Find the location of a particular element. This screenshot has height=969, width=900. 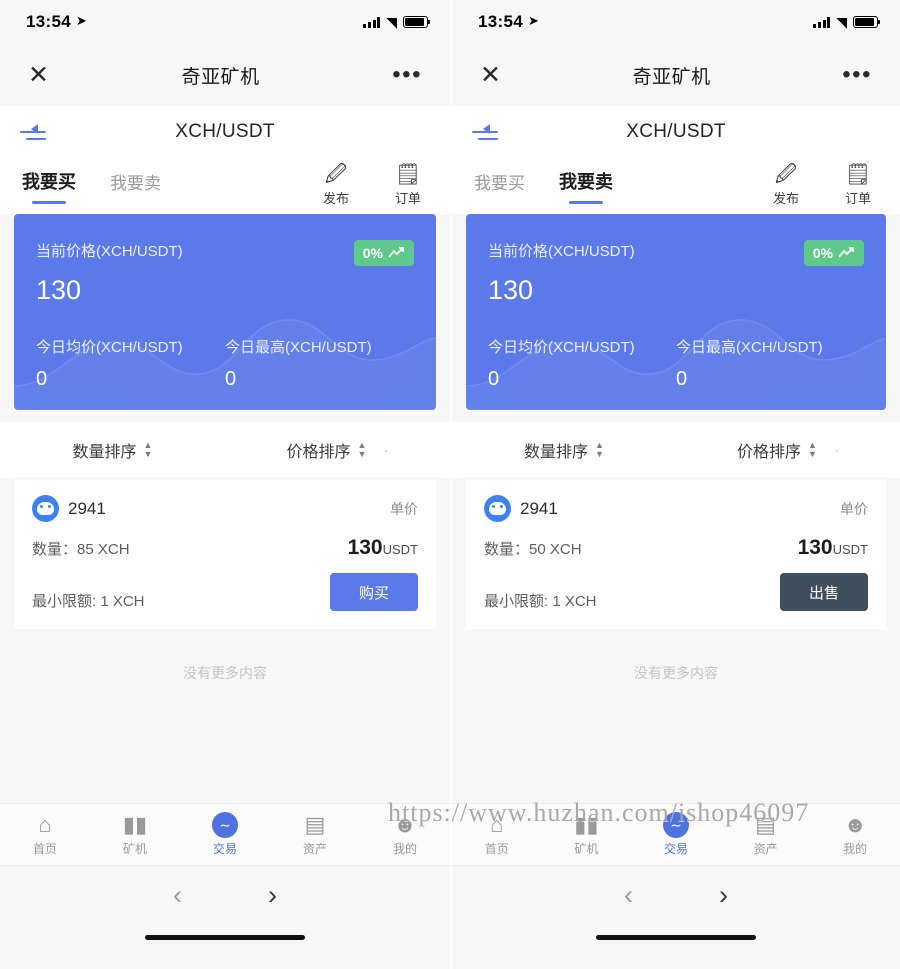

order-clipboard-icon: 🗒 is located at coordinates (408, 174).